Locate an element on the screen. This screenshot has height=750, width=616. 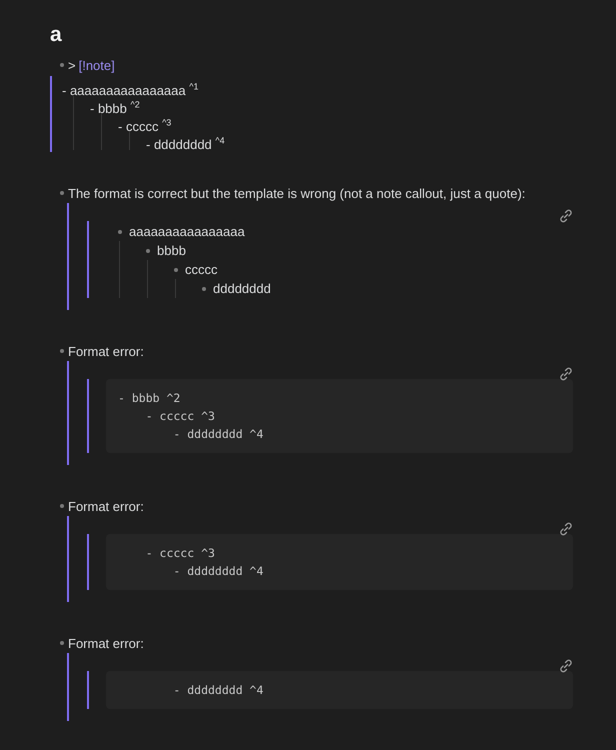
list-item-text: ccccc is located at coordinates (201, 269).